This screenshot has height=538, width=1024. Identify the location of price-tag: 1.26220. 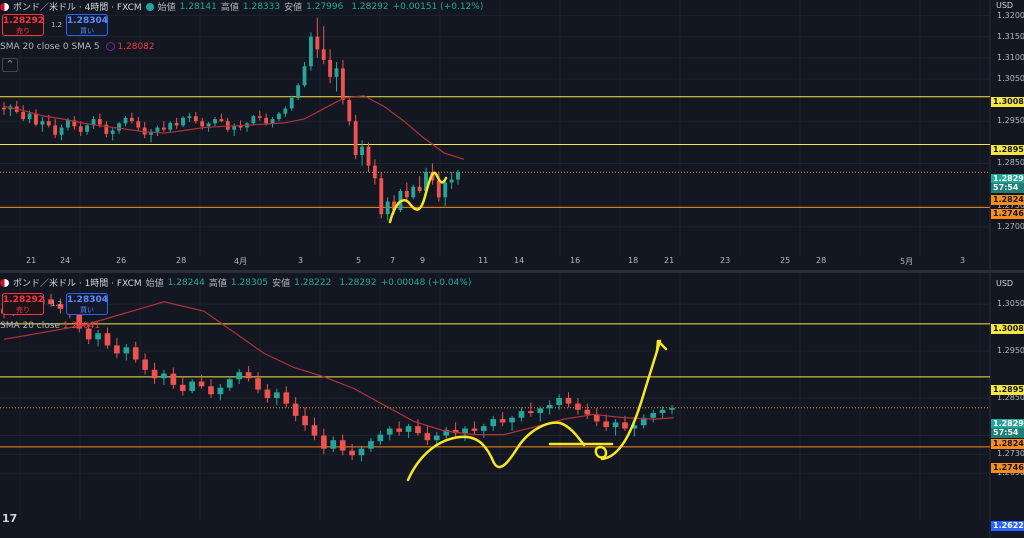
(1007, 526).